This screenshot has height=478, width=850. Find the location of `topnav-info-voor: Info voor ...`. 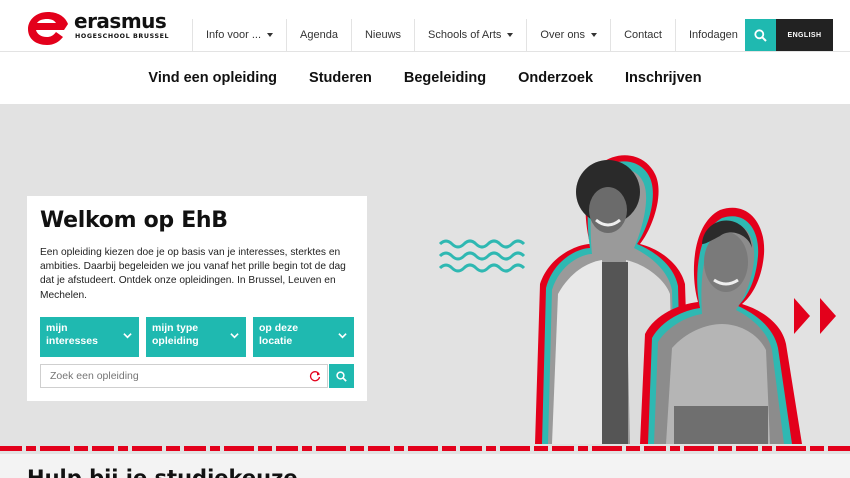

topnav-info-voor: Info voor ... is located at coordinates (240, 35).